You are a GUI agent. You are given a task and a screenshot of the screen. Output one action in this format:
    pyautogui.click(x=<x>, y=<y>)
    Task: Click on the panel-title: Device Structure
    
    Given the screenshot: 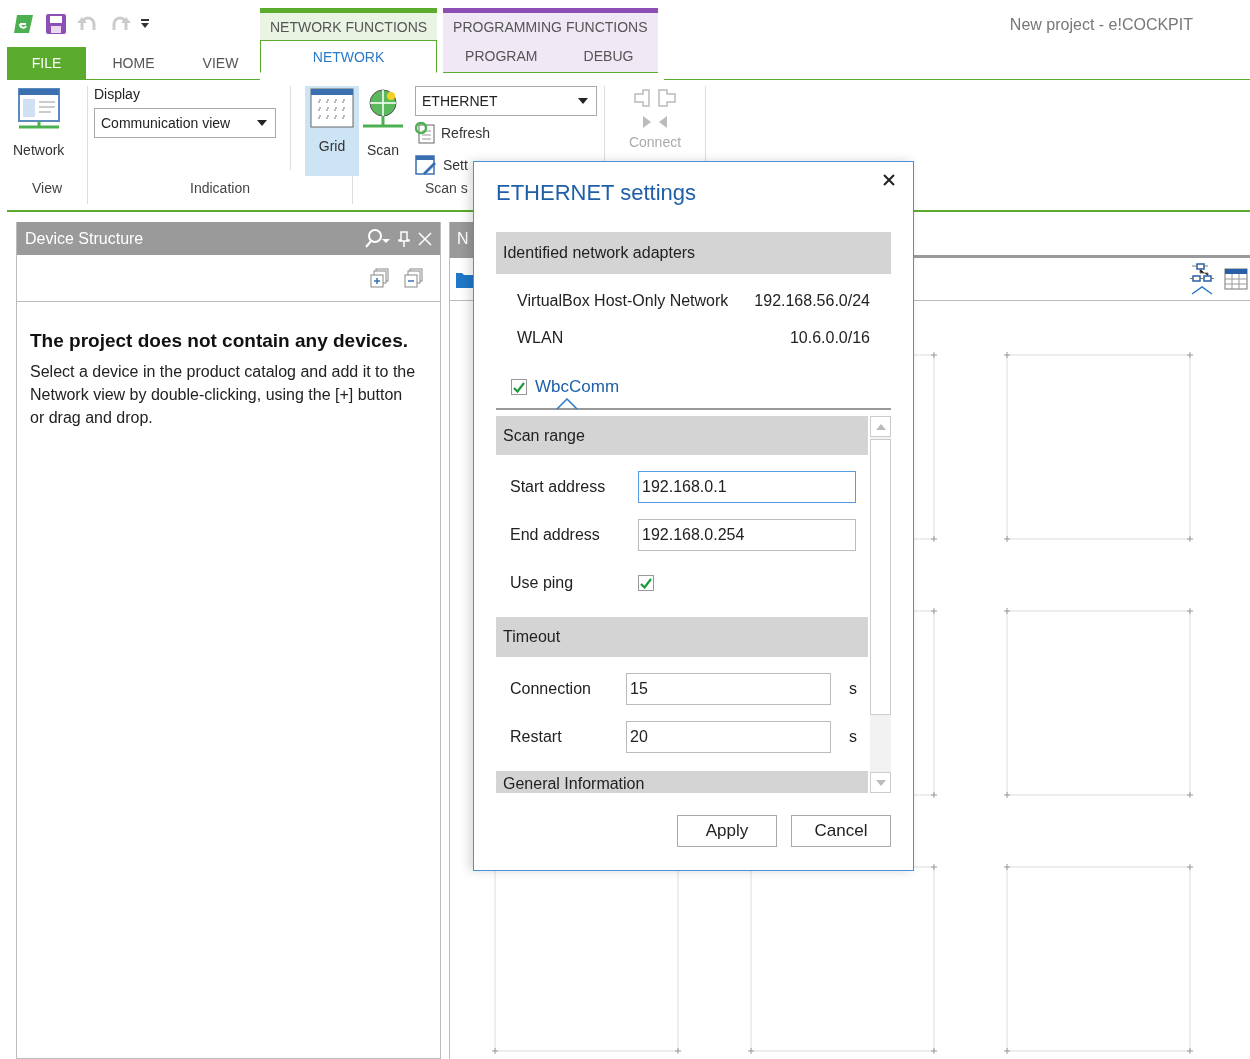 What is the action you would take?
    pyautogui.click(x=84, y=238)
    